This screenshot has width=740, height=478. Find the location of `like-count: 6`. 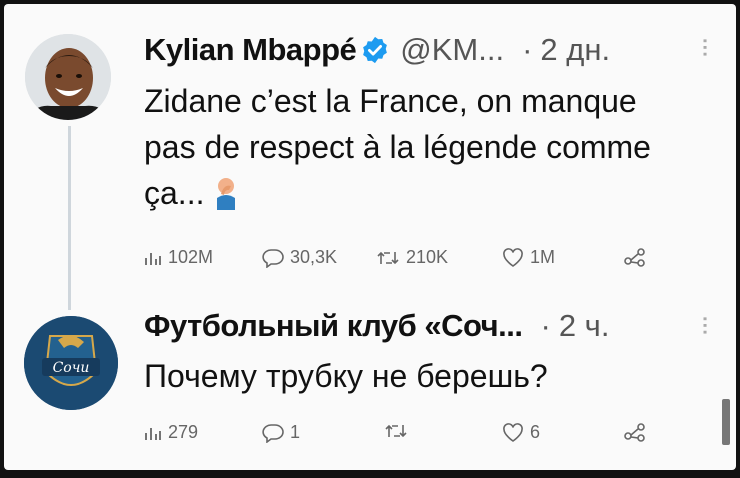

like-count: 6 is located at coordinates (535, 432).